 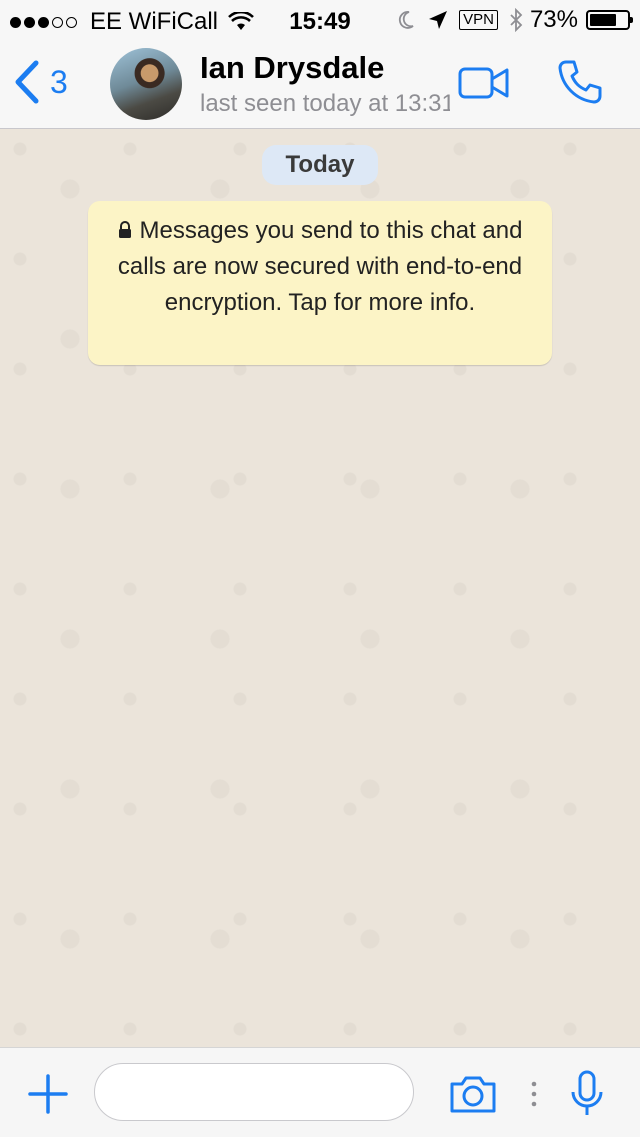 I want to click on plus-icon, so click(x=48, y=1094).